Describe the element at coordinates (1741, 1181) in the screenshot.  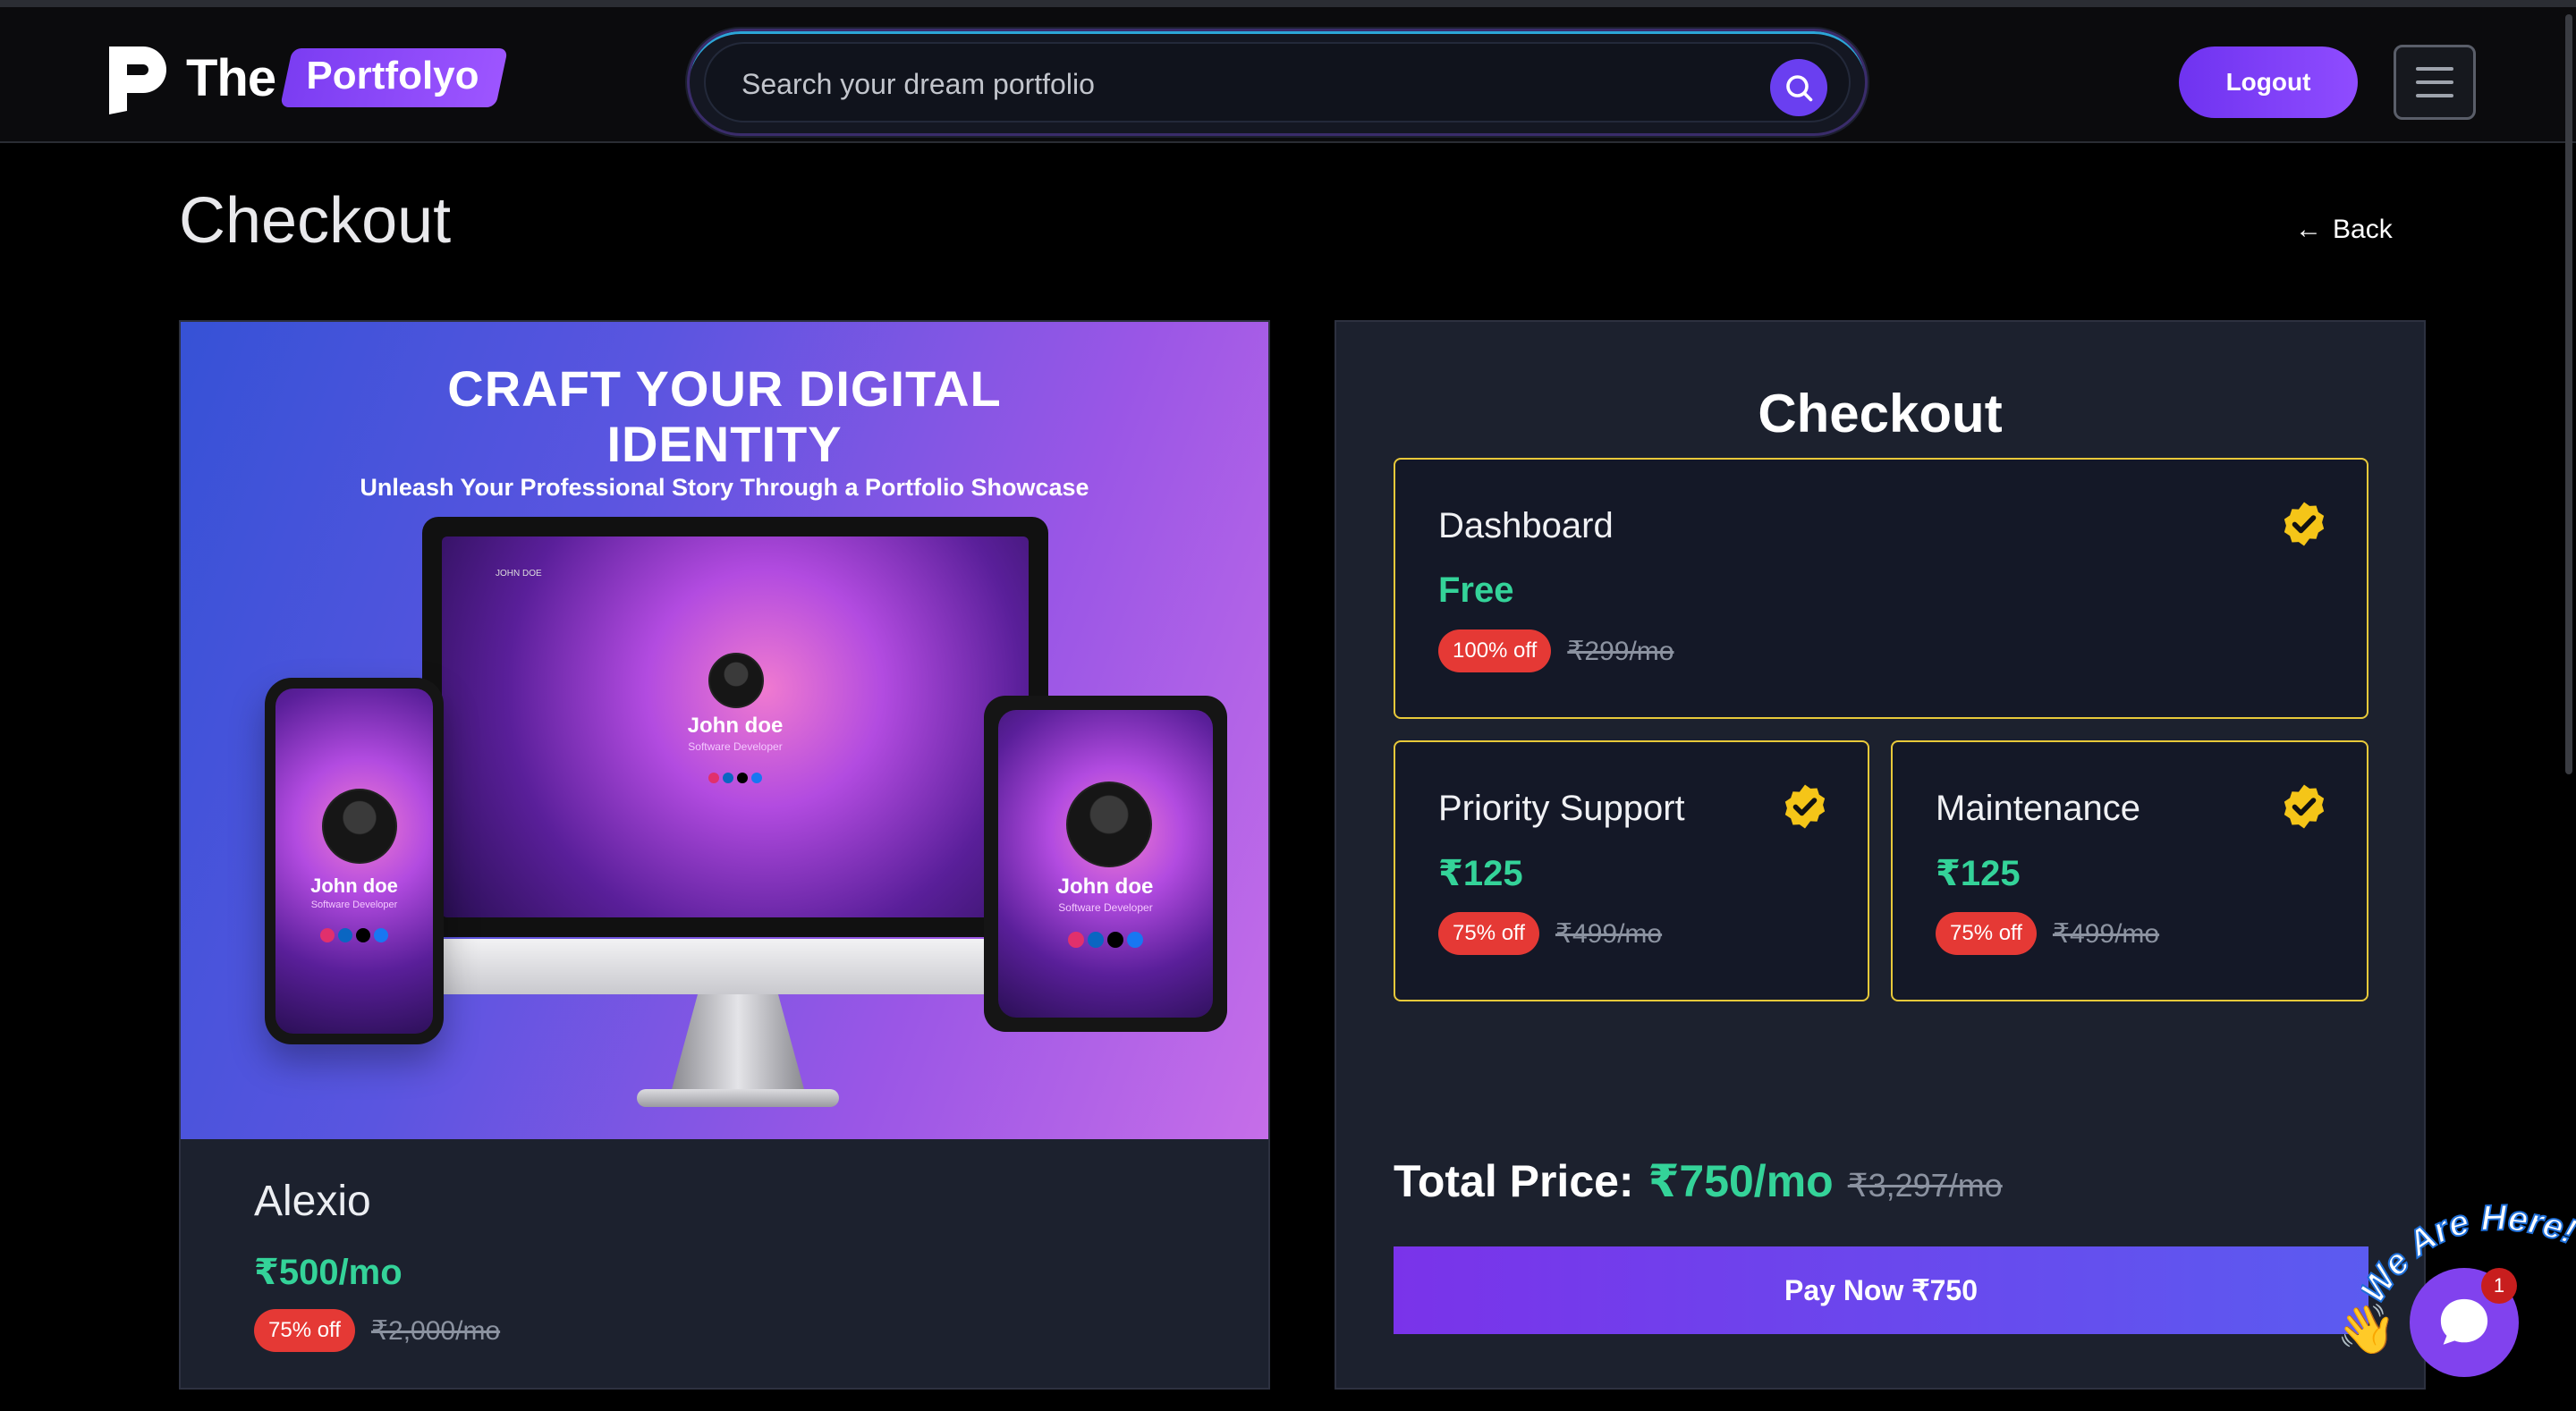
I see `total-price: ₹750/mo` at that location.